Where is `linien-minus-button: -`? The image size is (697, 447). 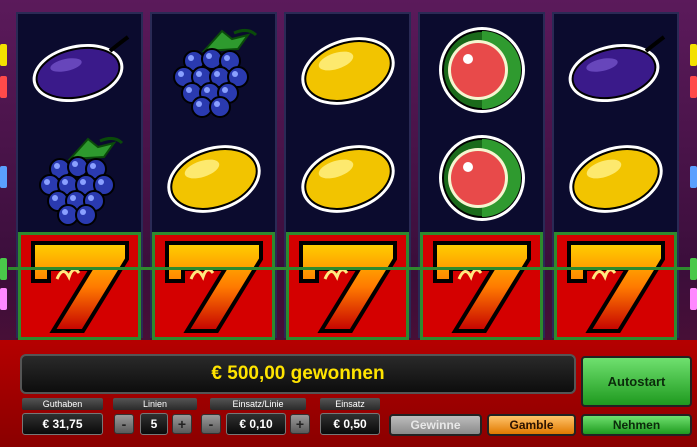
linien-minus-button: - is located at coordinates (124, 424).